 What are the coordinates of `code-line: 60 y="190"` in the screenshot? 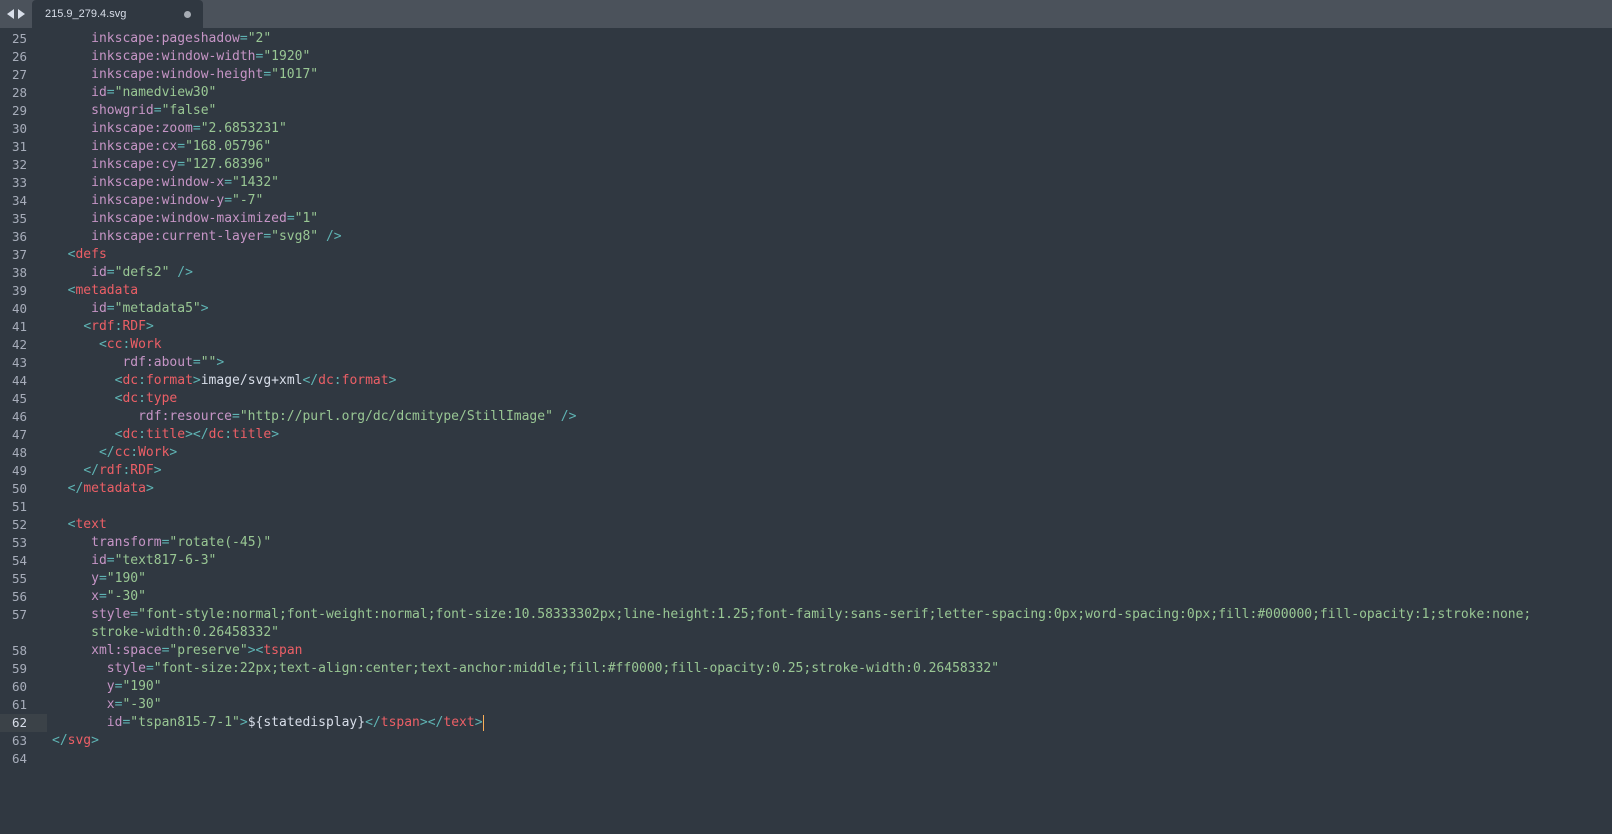 It's located at (806, 687).